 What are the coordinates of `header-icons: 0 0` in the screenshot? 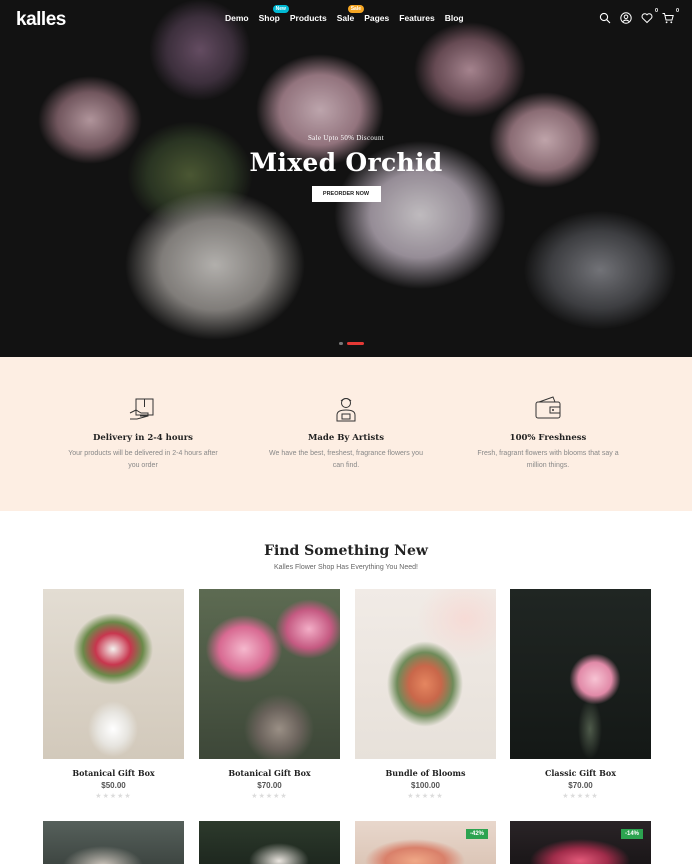 It's located at (639, 16).